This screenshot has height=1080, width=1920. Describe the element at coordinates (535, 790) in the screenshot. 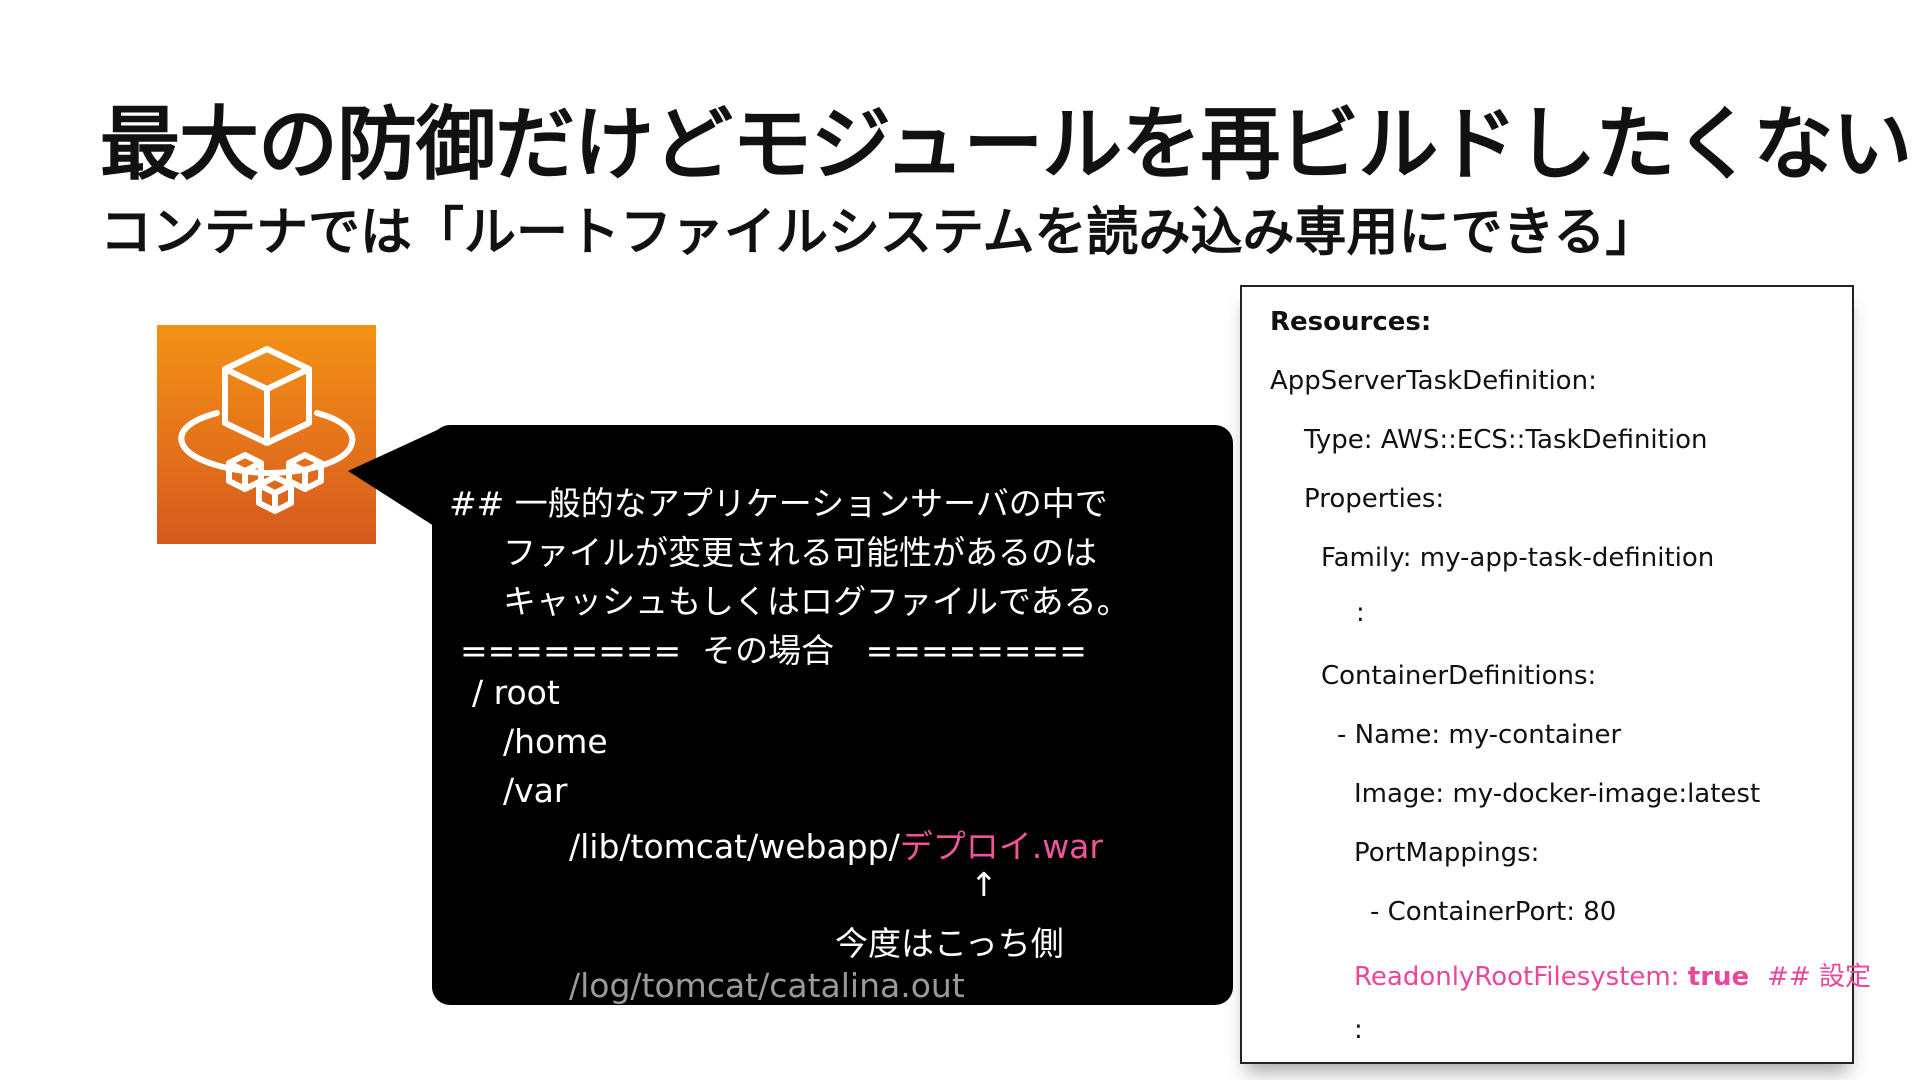

I see `bubble-line: /var` at that location.